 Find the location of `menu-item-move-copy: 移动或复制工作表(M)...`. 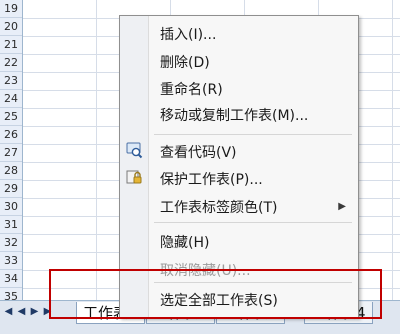

menu-item-move-copy: 移动或复制工作表(M)... is located at coordinates (234, 115).